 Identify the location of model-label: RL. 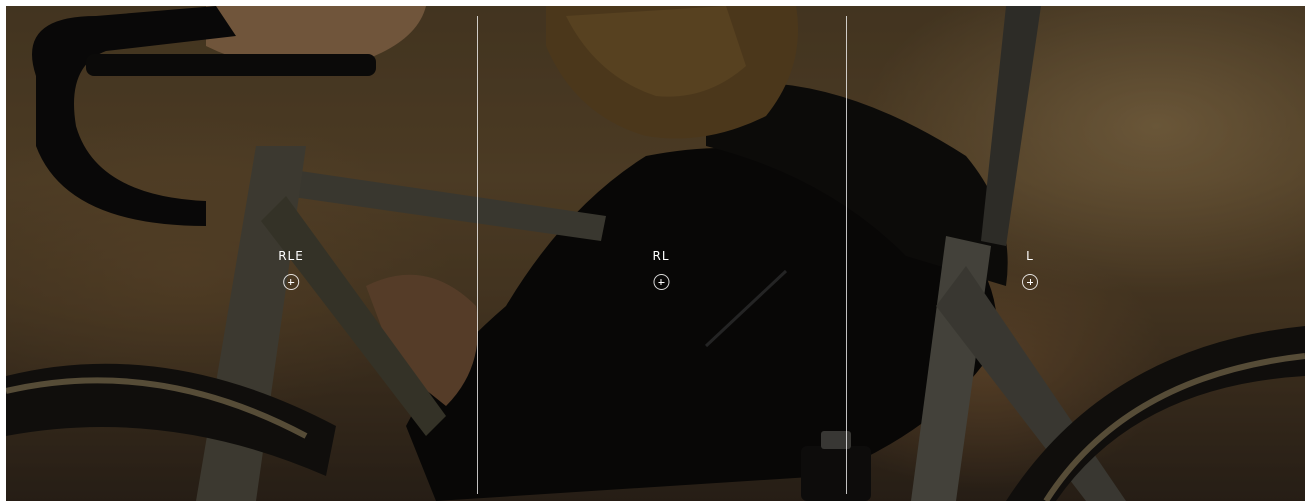
(661, 256).